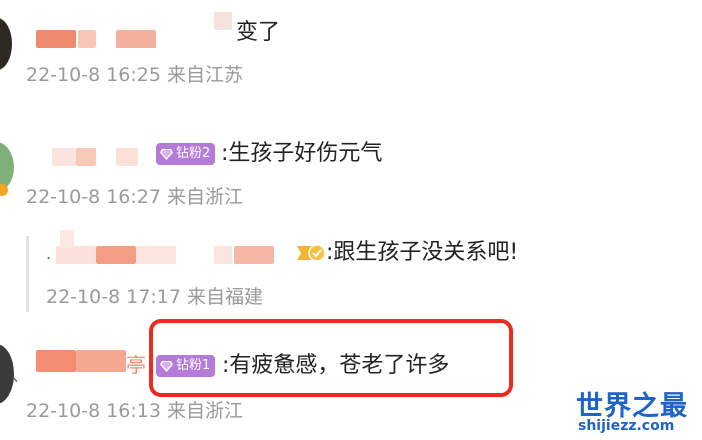 The width and height of the screenshot is (702, 440). What do you see at coordinates (134, 411) in the screenshot?
I see `comment-timestamp: 22-10-8 16:13 来自浙江` at bounding box center [134, 411].